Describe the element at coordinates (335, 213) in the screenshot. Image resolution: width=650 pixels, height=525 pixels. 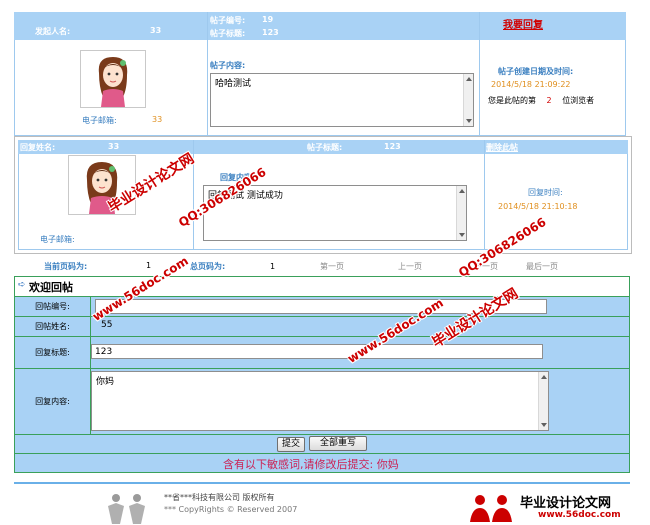
I see `reply-content-box: 回复测试 测试成功` at that location.